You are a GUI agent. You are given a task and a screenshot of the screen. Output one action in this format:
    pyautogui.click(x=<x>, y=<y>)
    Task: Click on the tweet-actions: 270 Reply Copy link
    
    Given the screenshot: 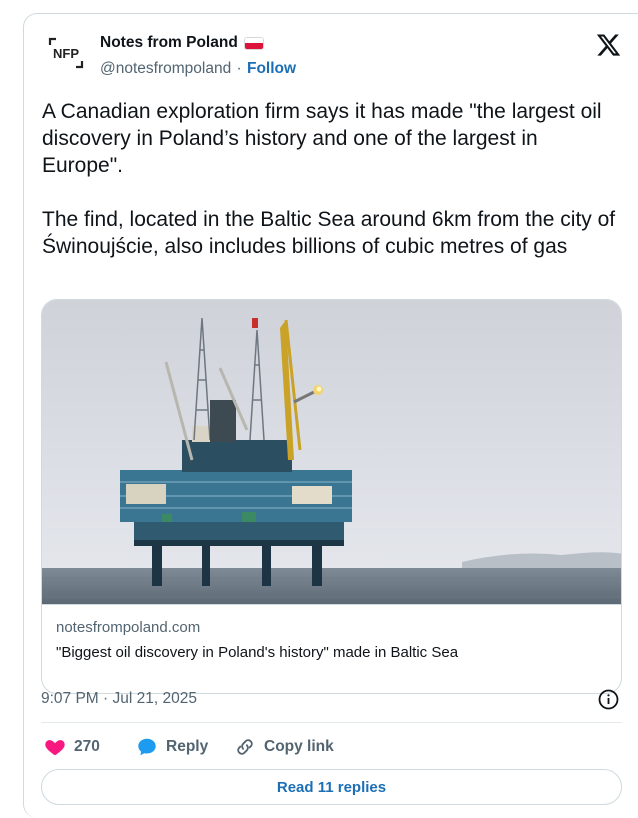 What is the action you would take?
    pyautogui.click(x=199, y=747)
    